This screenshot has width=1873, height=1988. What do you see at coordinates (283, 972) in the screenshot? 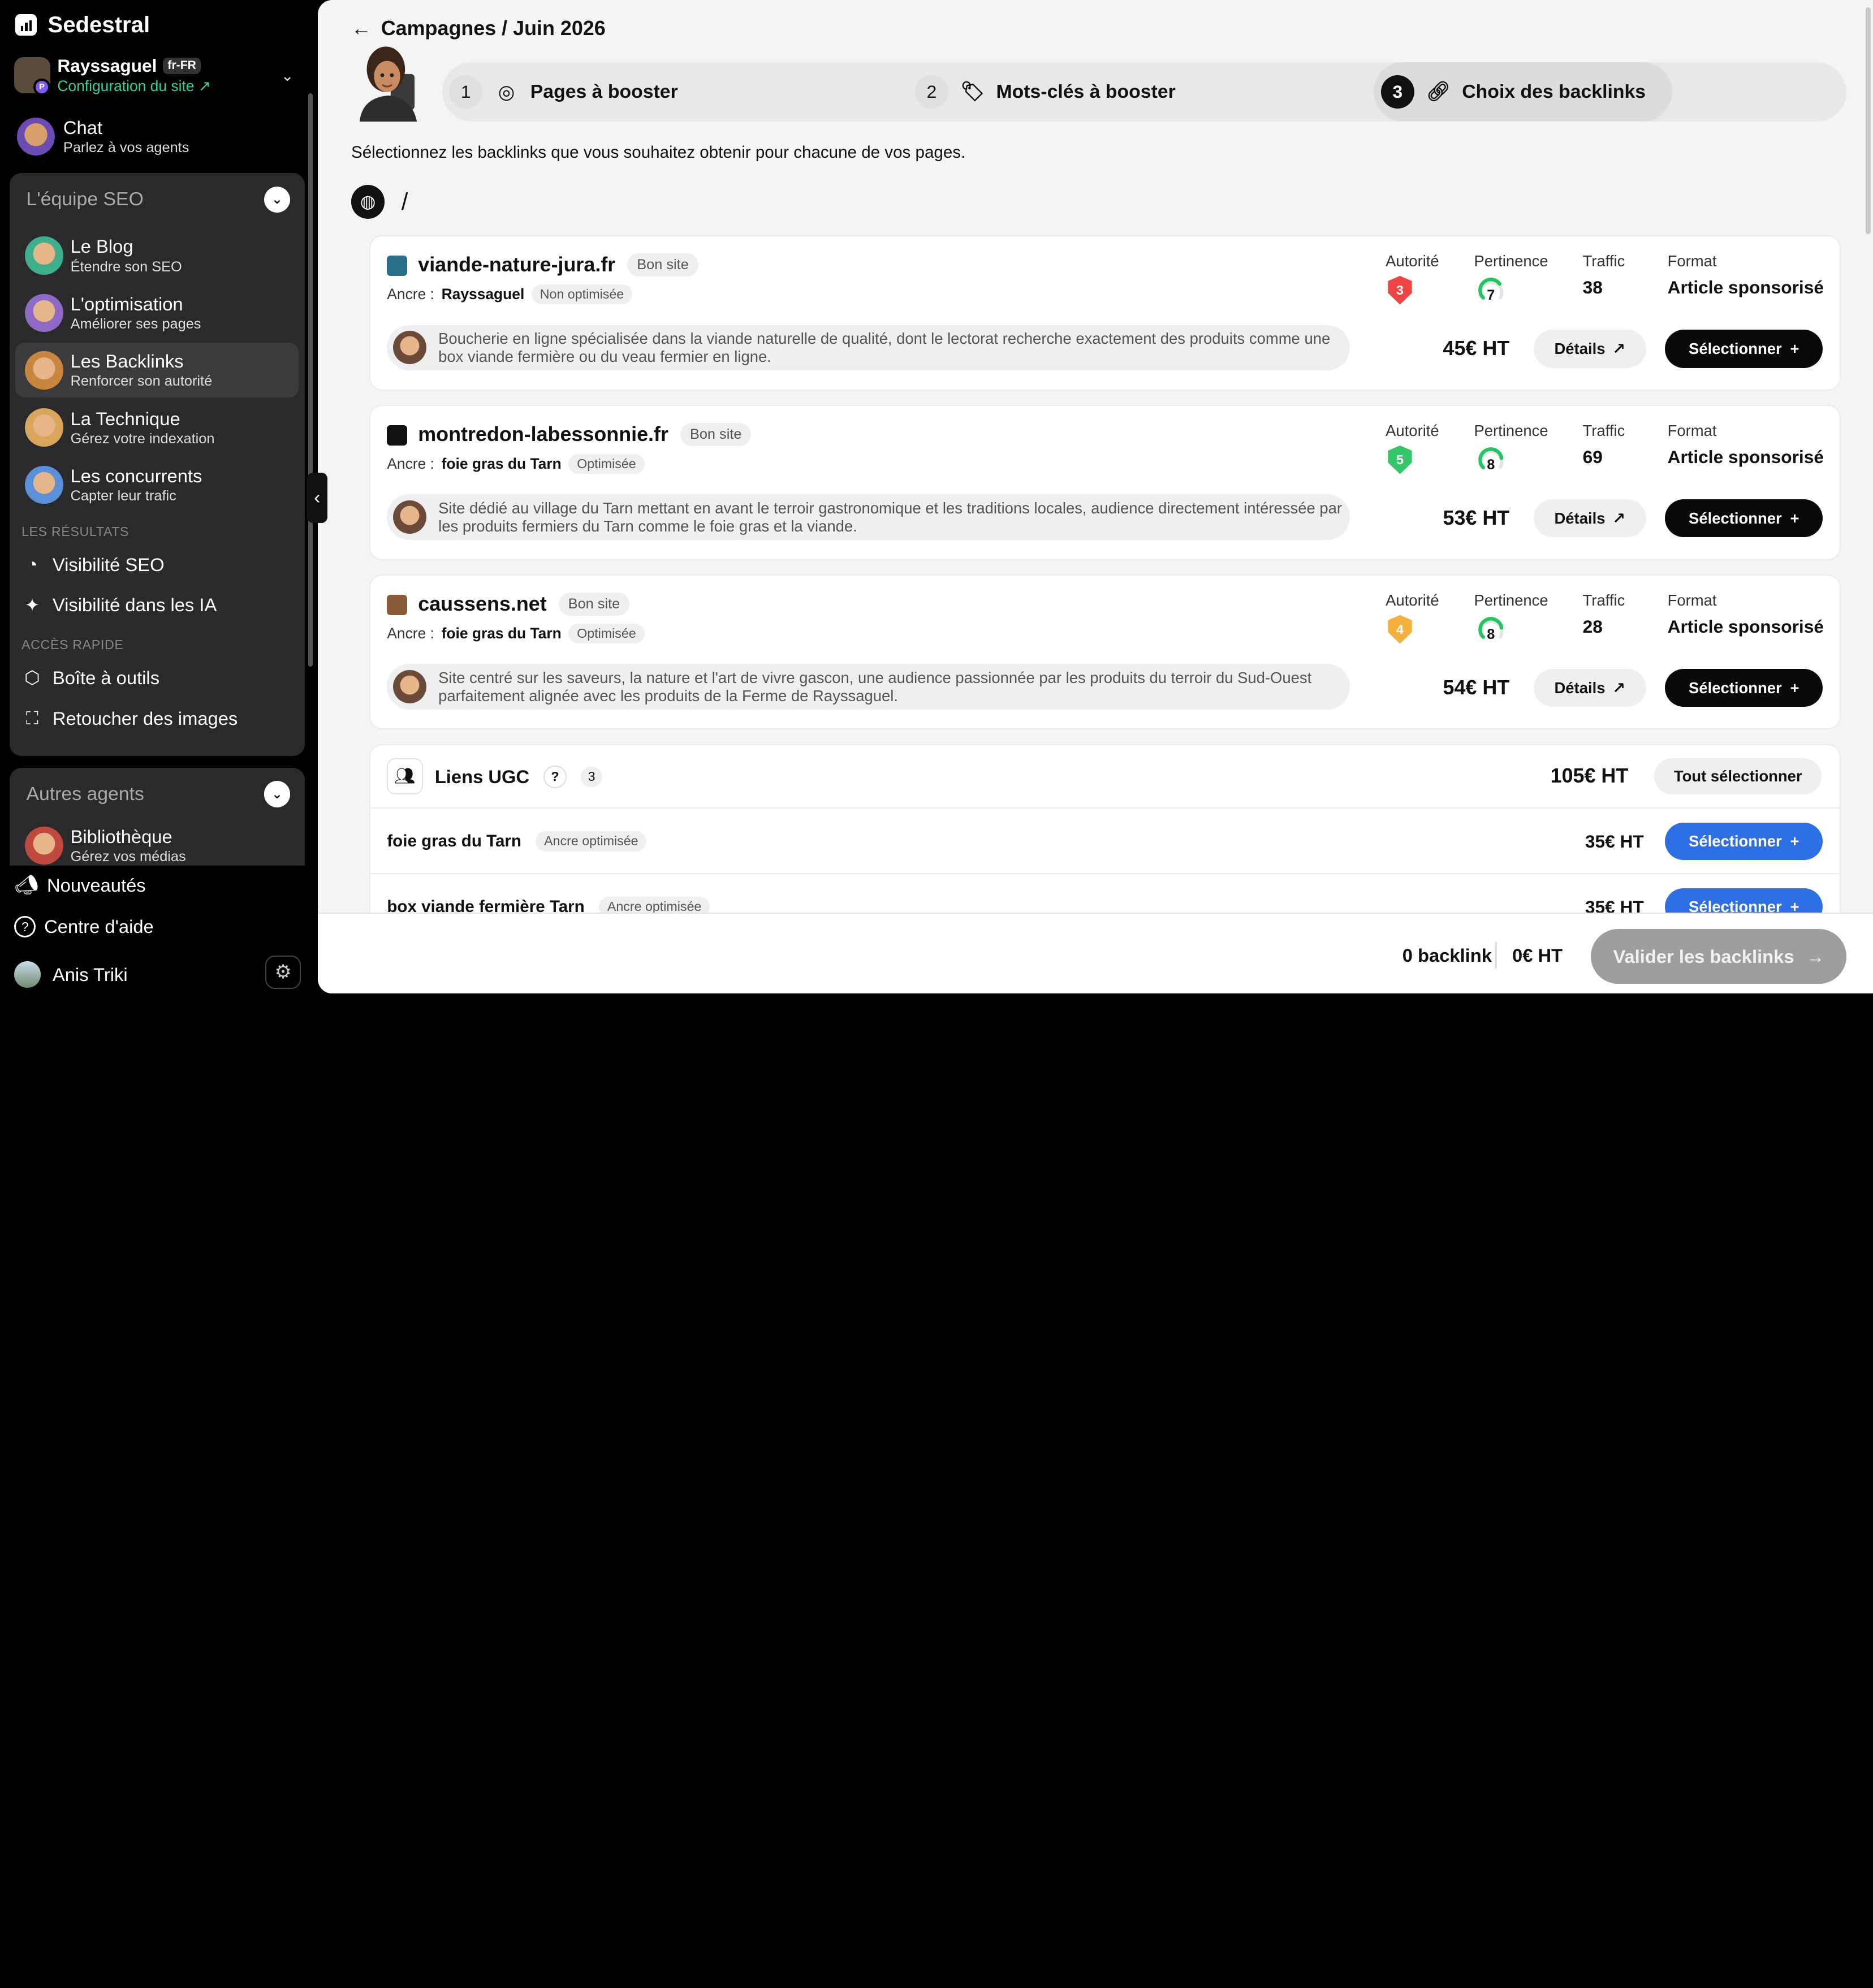
I see `settings-gear-icon: ⚙` at bounding box center [283, 972].